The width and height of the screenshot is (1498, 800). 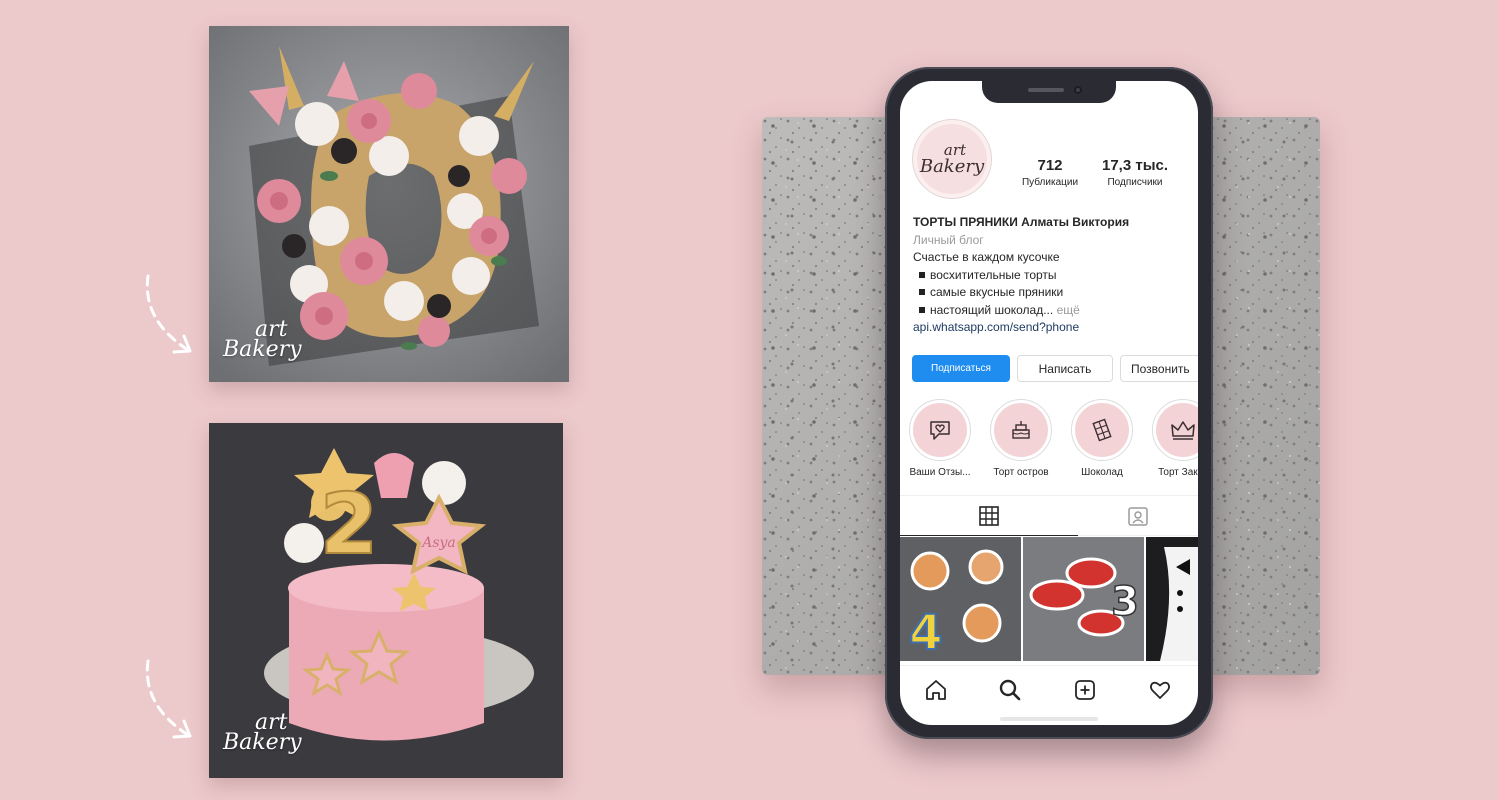 I want to click on phone-notch, so click(x=1049, y=92).